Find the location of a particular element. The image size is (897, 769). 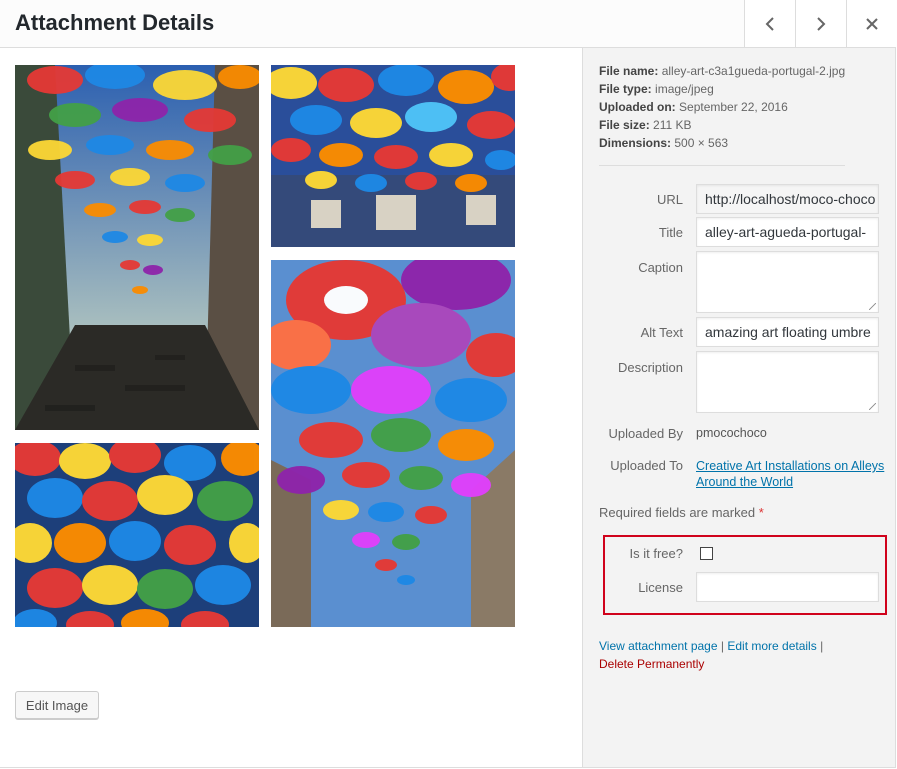

license-label: License is located at coordinates (660, 587).